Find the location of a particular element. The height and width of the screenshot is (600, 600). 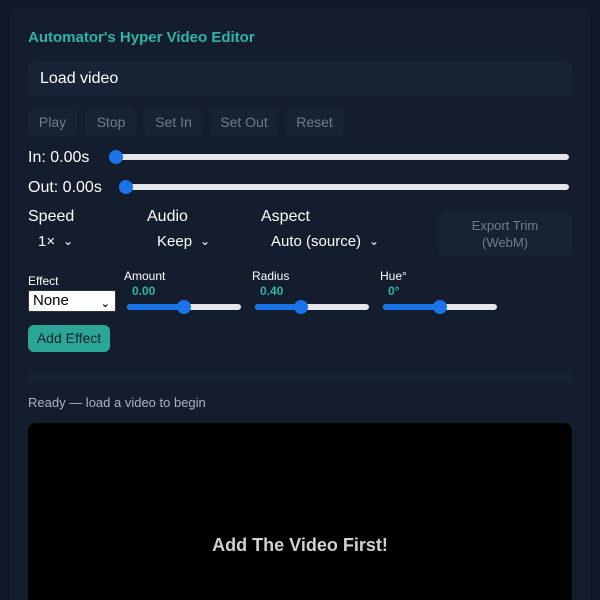

audio-select: Keep ⌄ is located at coordinates (183, 241).